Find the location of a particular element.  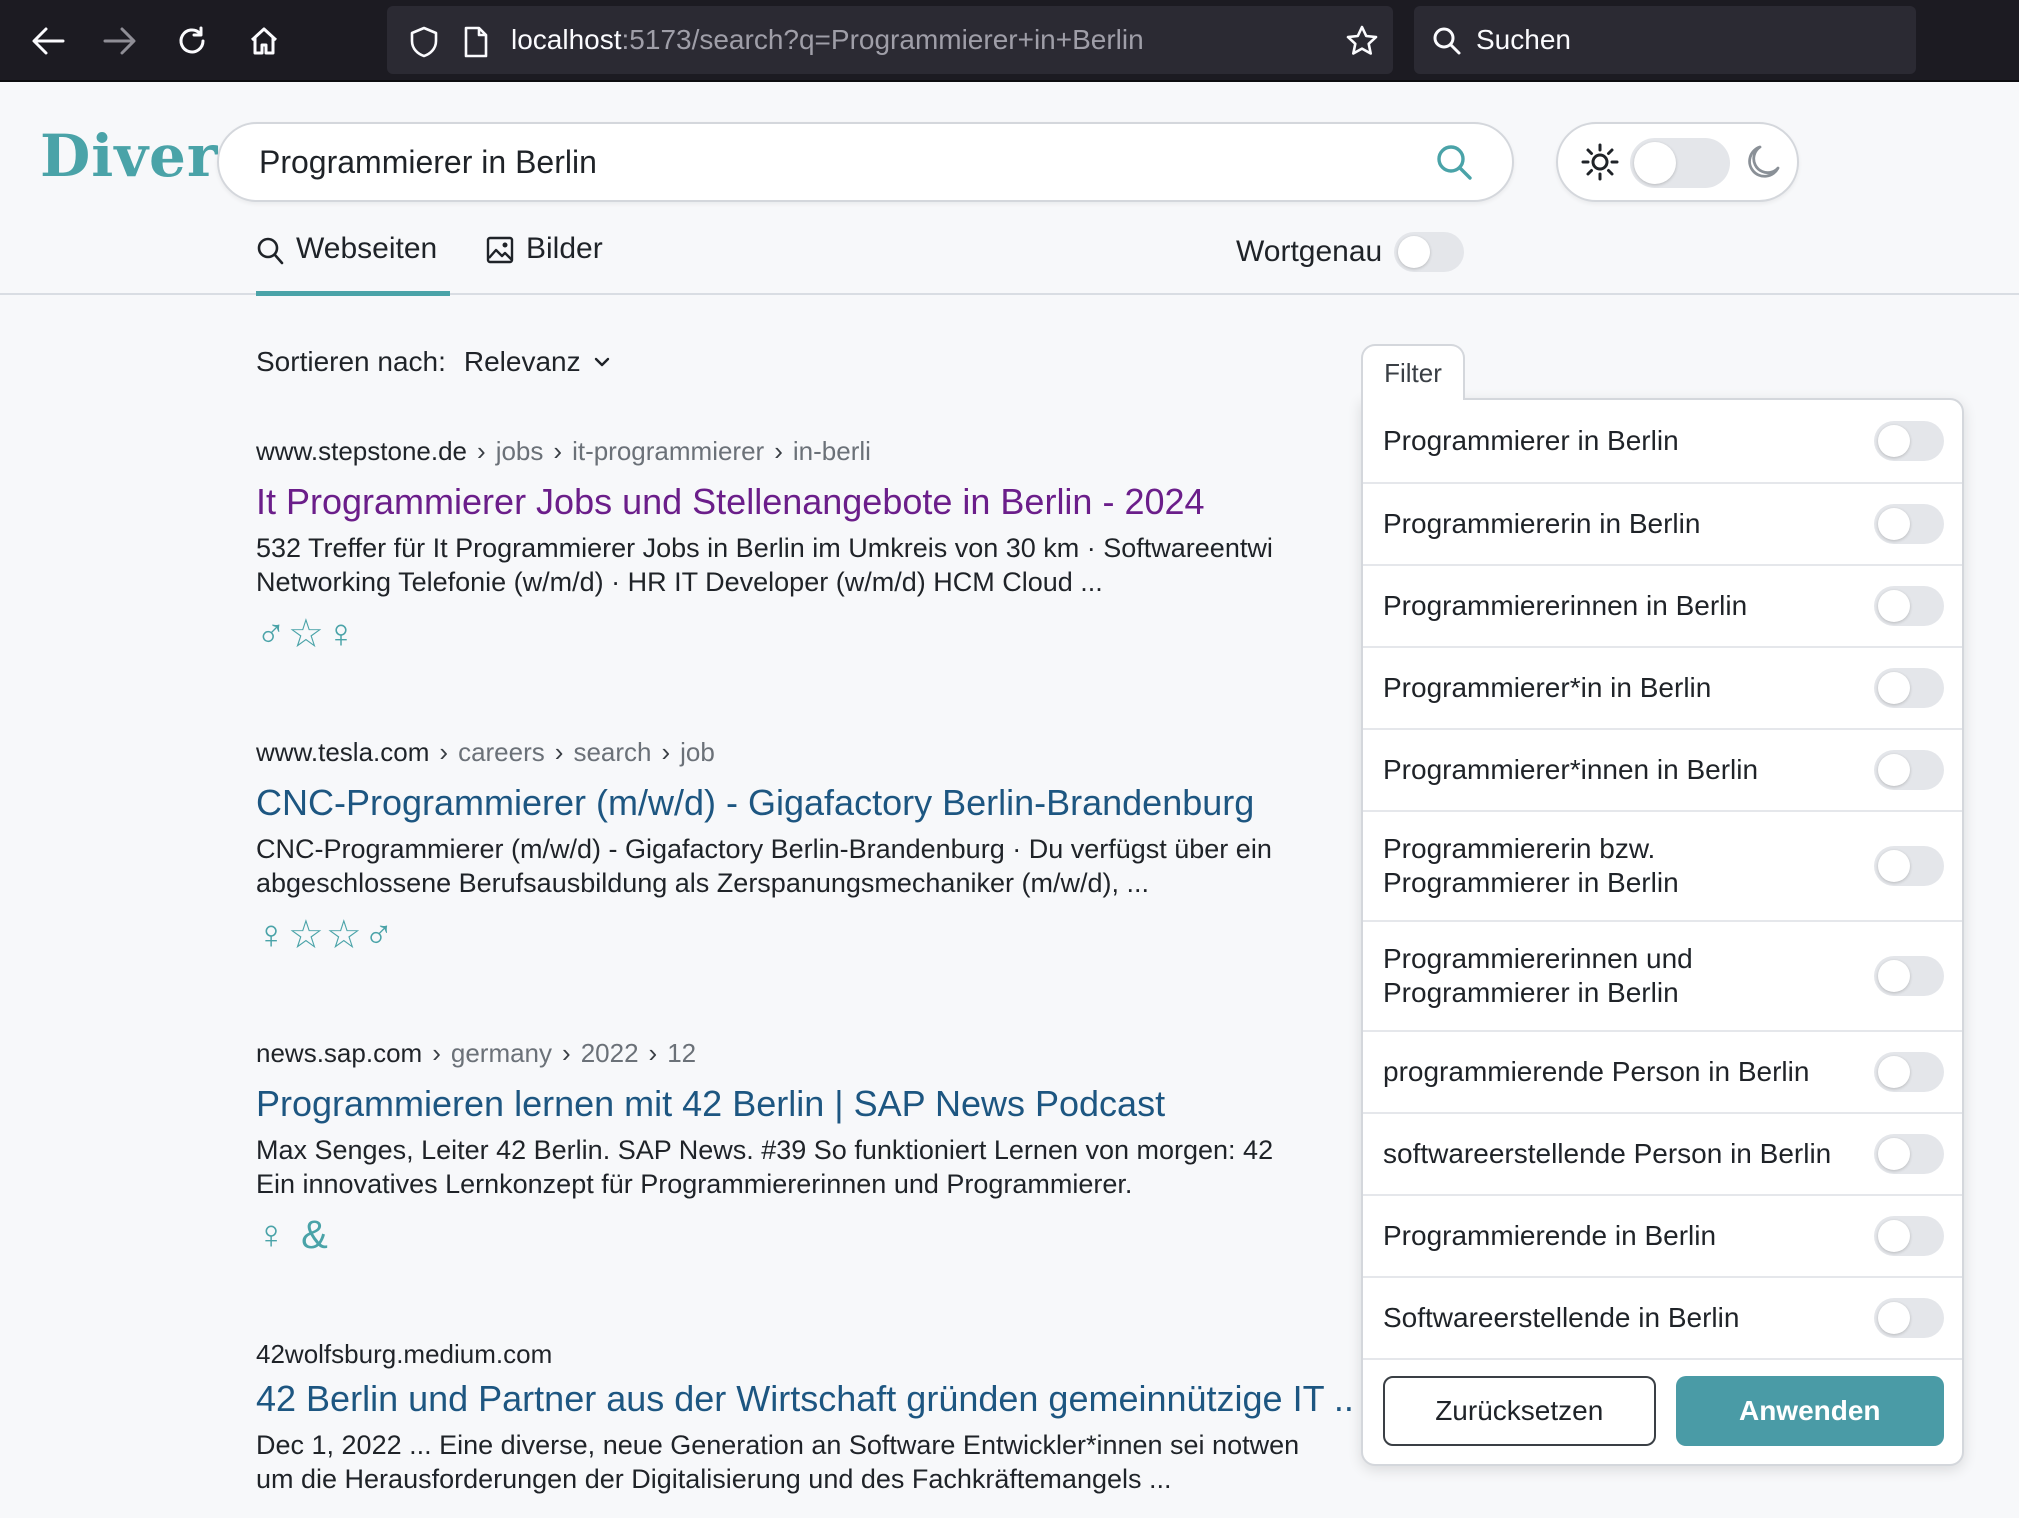

tab-bilder: Bilder is located at coordinates (544, 264).